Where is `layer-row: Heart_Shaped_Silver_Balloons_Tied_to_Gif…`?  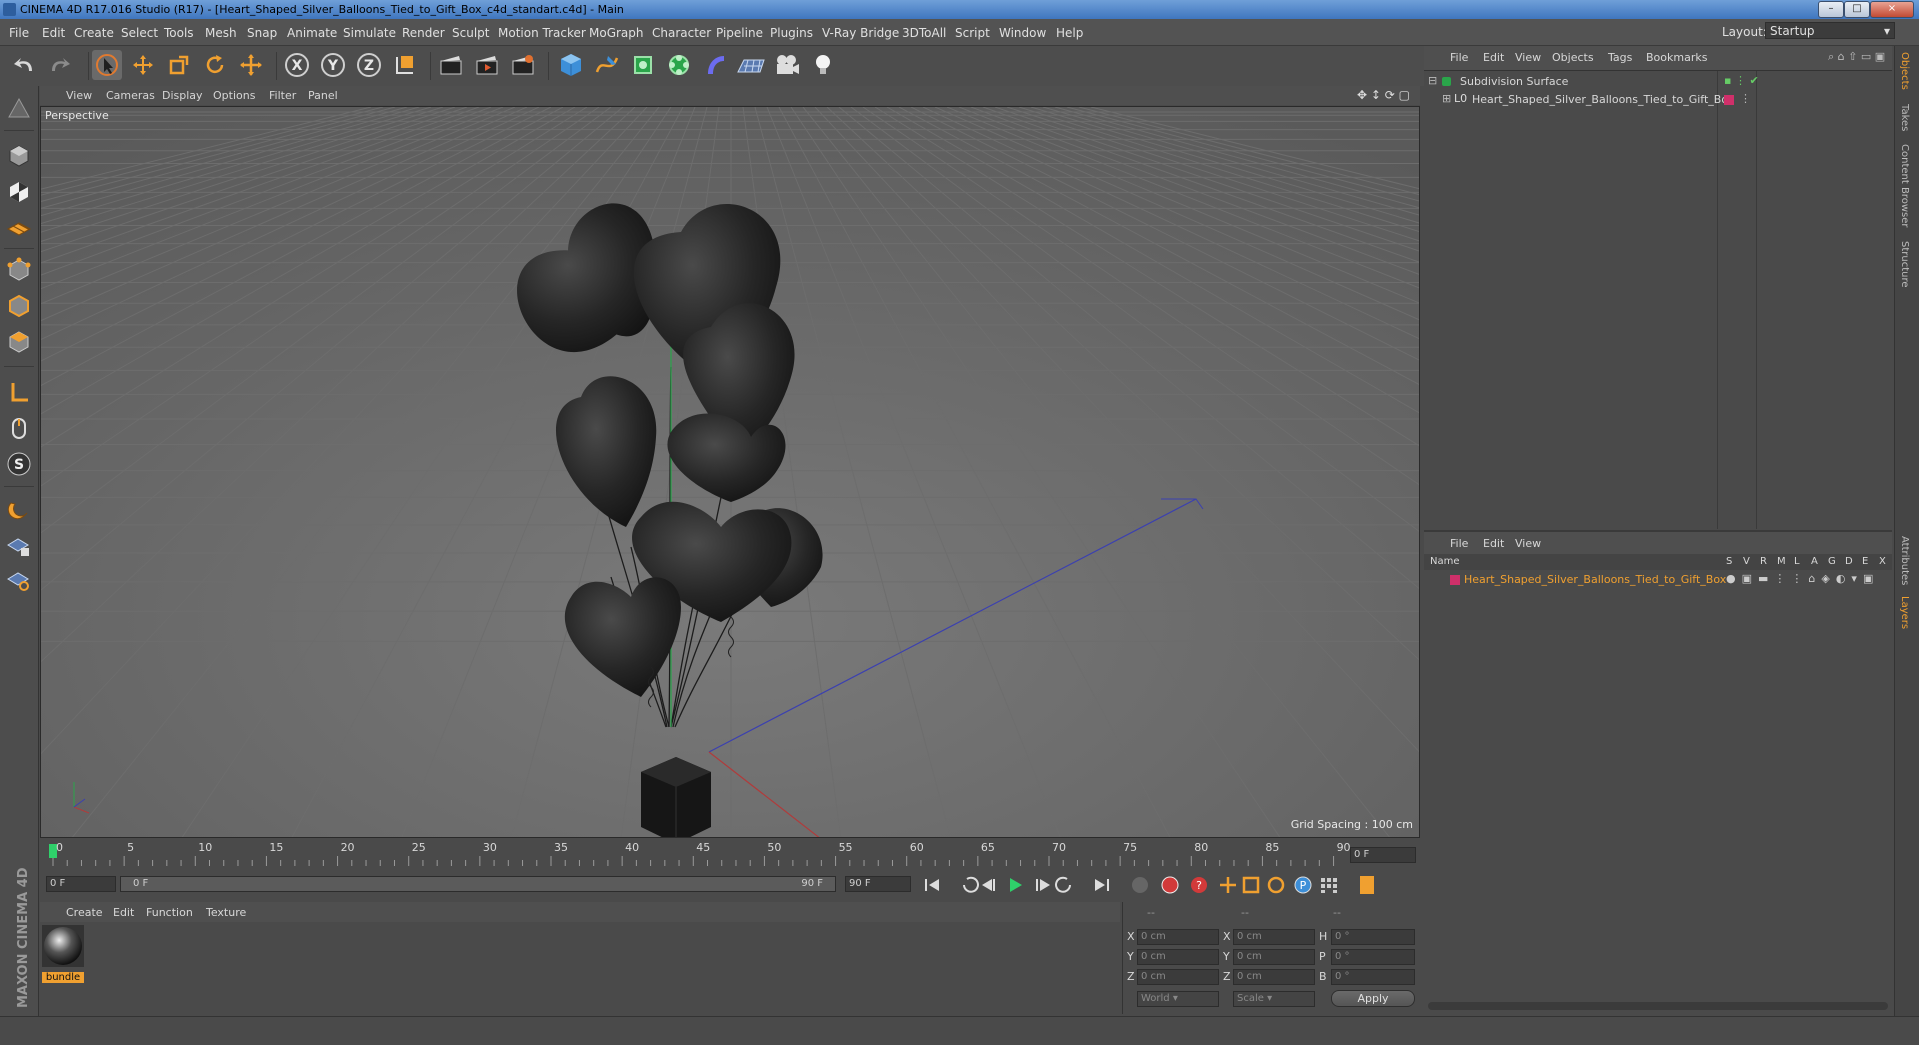 layer-row: Heart_Shaped_Silver_Balloons_Tied_to_Gif… is located at coordinates (1658, 580).